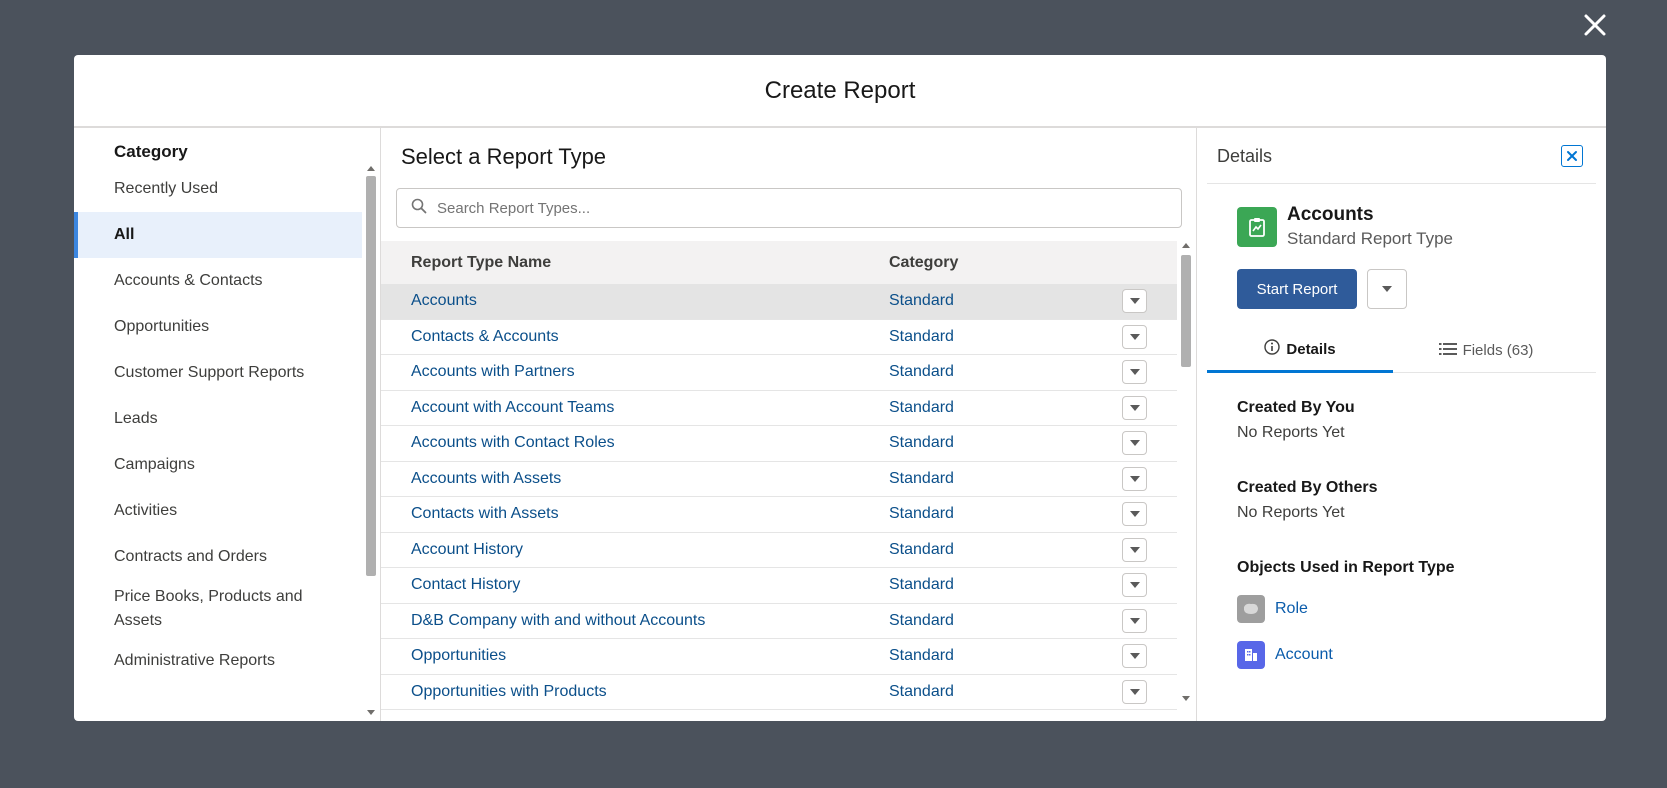 The width and height of the screenshot is (1667, 788). I want to click on report-type-name: Contacts & Accounts, so click(485, 337).